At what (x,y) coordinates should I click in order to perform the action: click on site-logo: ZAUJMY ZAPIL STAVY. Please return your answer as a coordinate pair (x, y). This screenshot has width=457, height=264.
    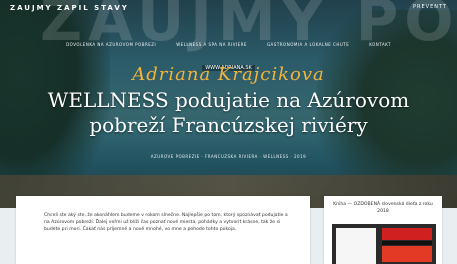
    Looking at the image, I should click on (69, 8).